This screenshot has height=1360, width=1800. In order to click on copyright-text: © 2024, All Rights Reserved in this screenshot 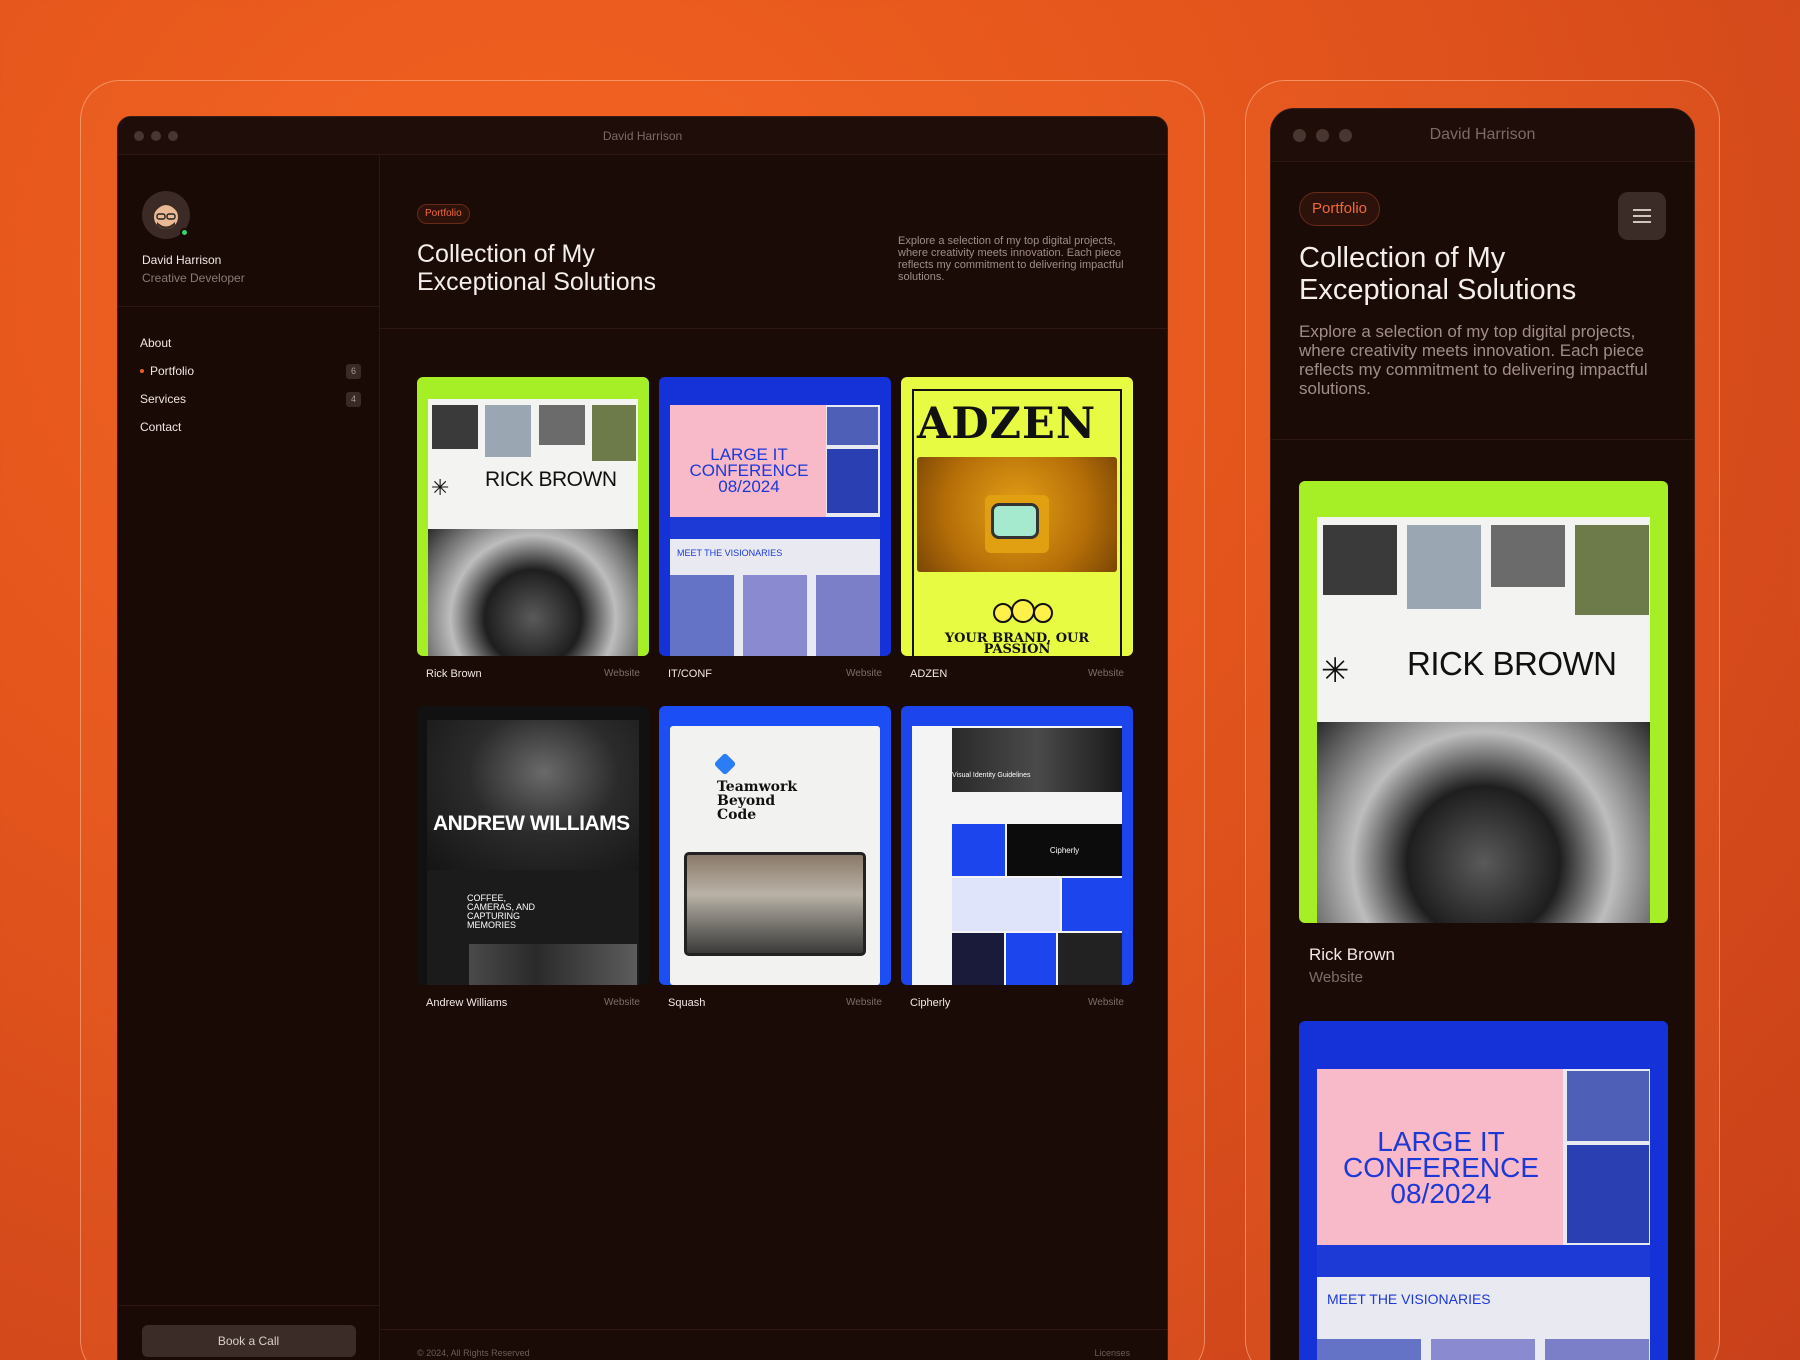, I will do `click(473, 1352)`.